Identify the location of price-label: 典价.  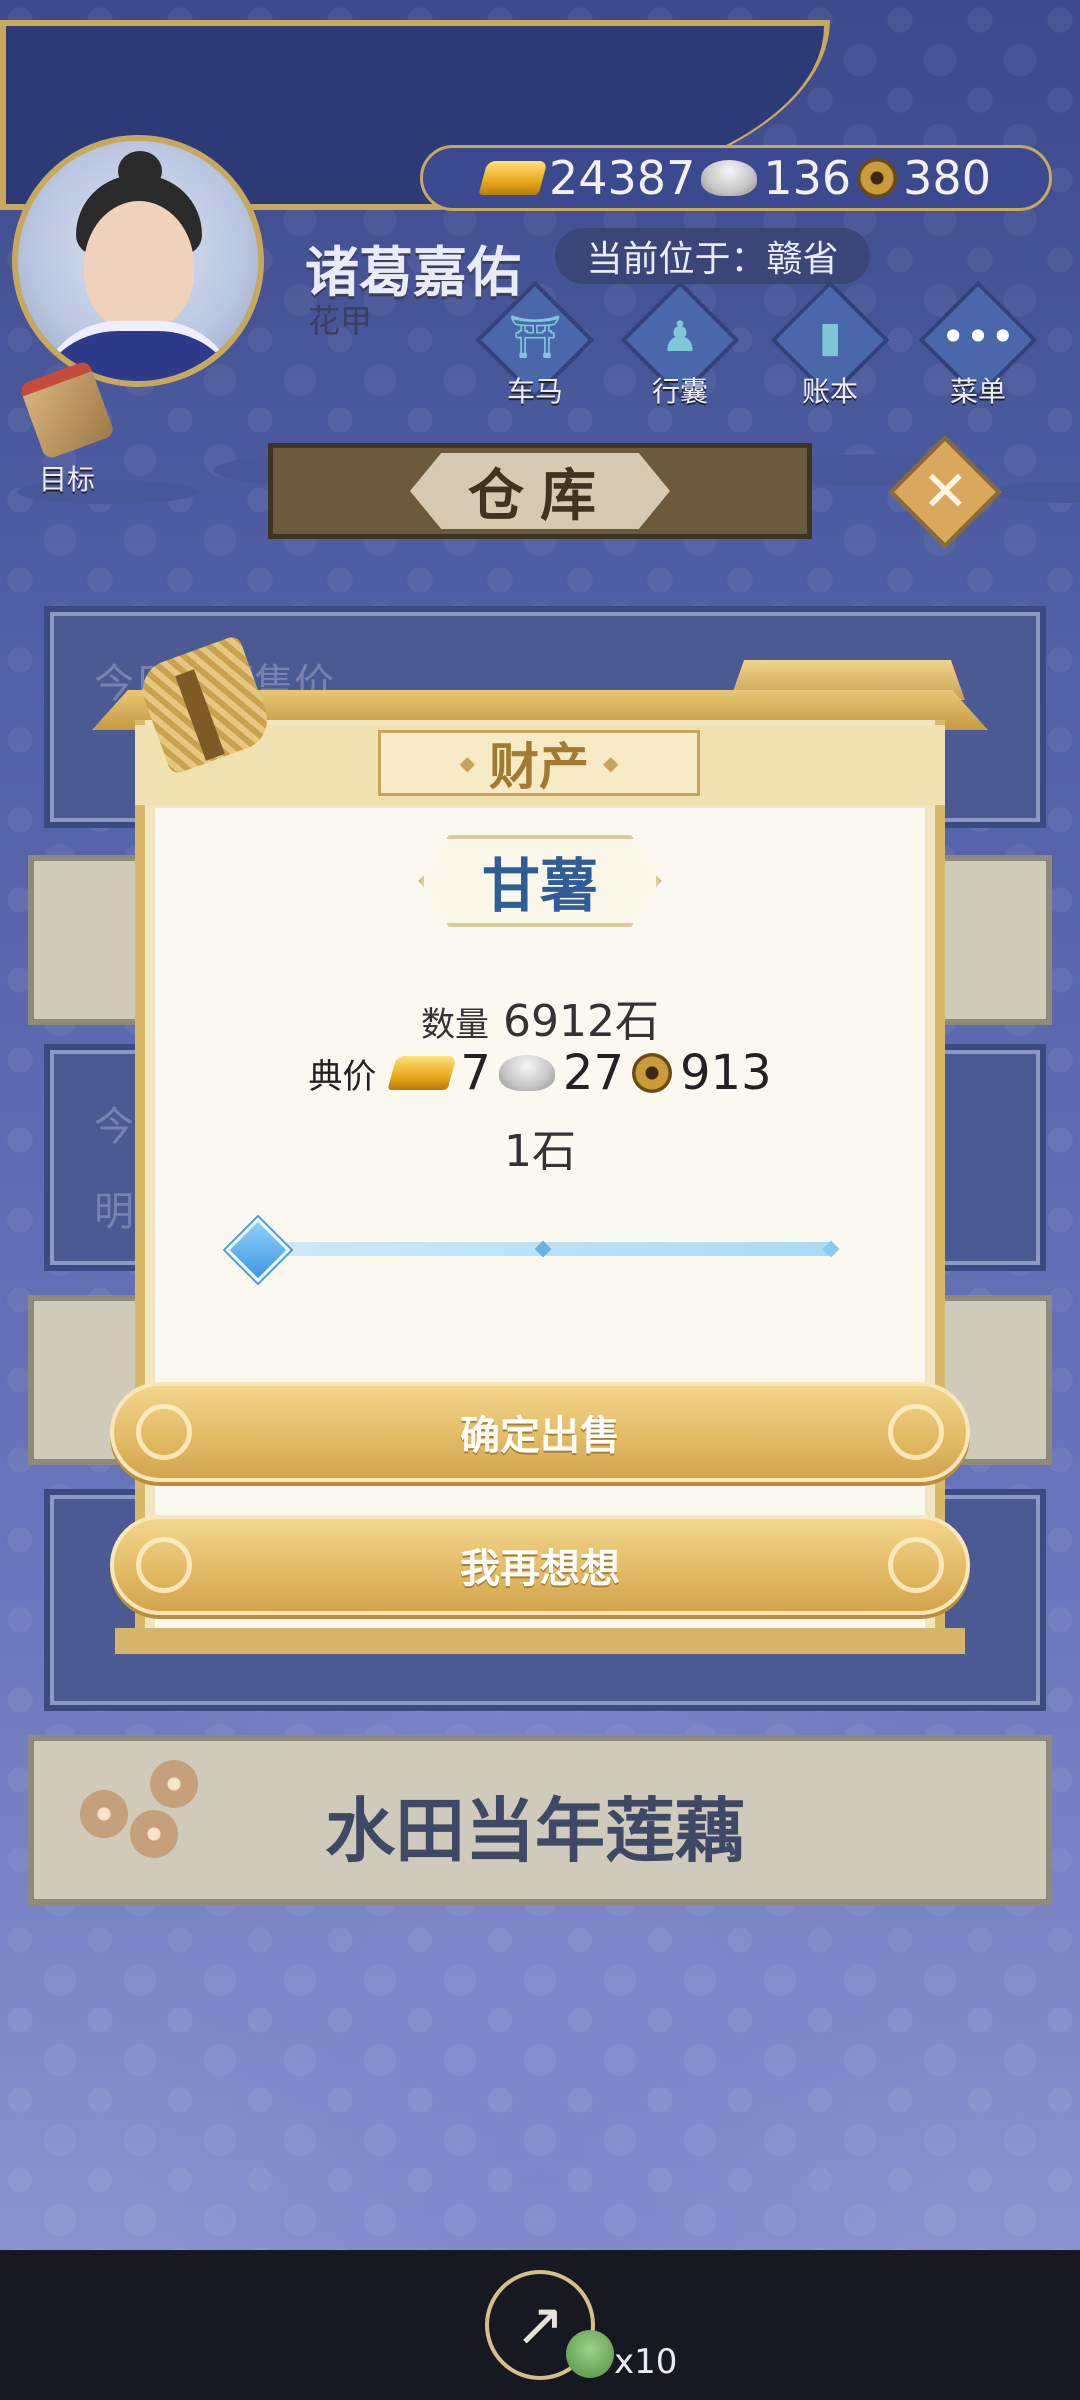
(342, 1076).